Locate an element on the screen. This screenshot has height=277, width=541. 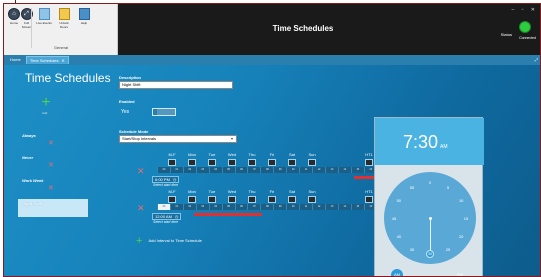
tab-time-schedules: Time Schedules ✕ is located at coordinates (47, 60).